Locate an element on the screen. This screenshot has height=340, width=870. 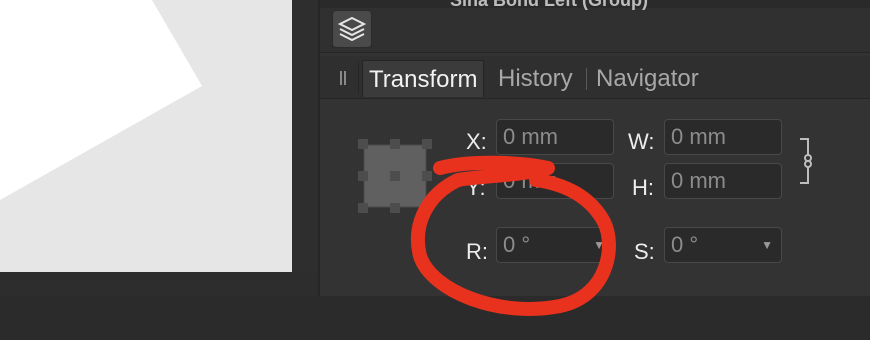
x-label: X: is located at coordinates (476, 141).